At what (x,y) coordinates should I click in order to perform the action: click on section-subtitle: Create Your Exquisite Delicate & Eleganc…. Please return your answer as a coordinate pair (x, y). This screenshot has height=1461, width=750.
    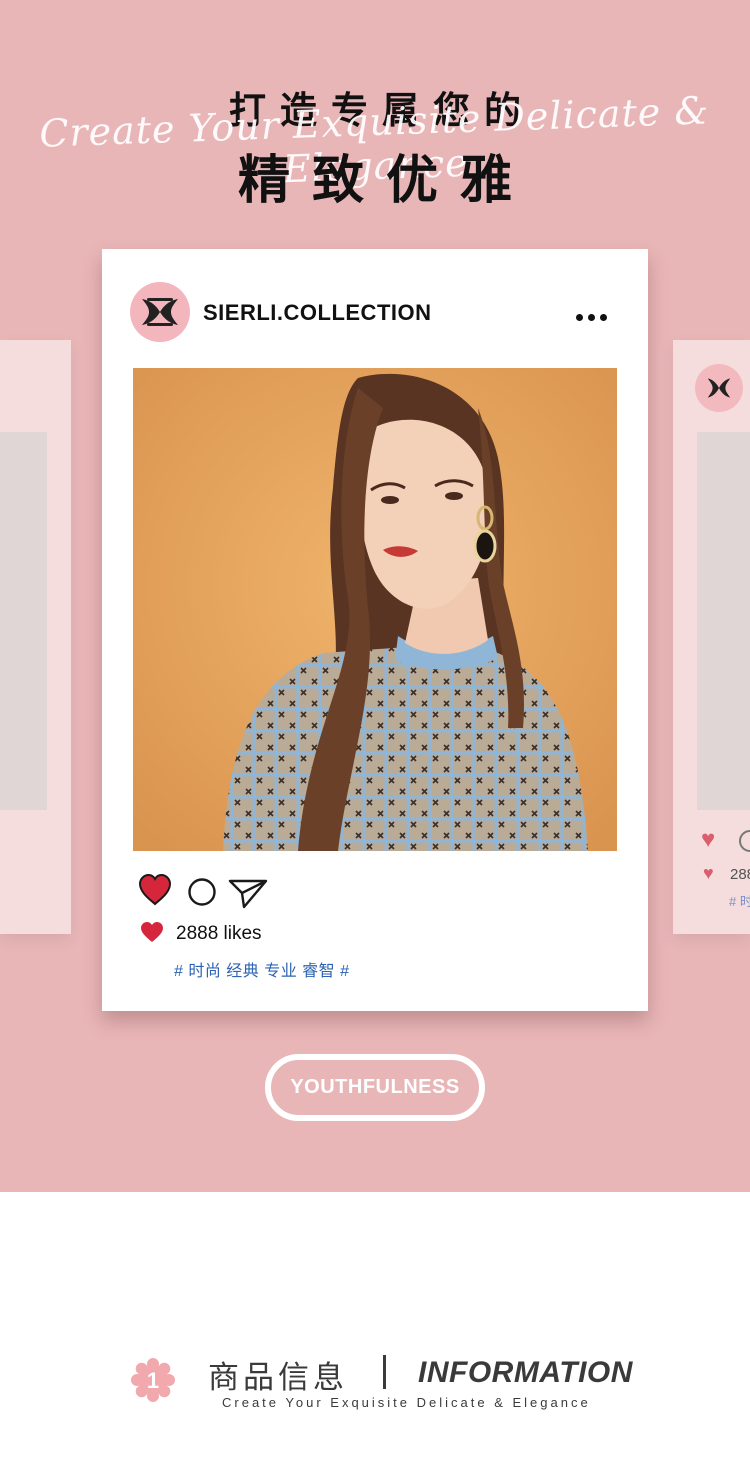
    Looking at the image, I should click on (406, 1402).